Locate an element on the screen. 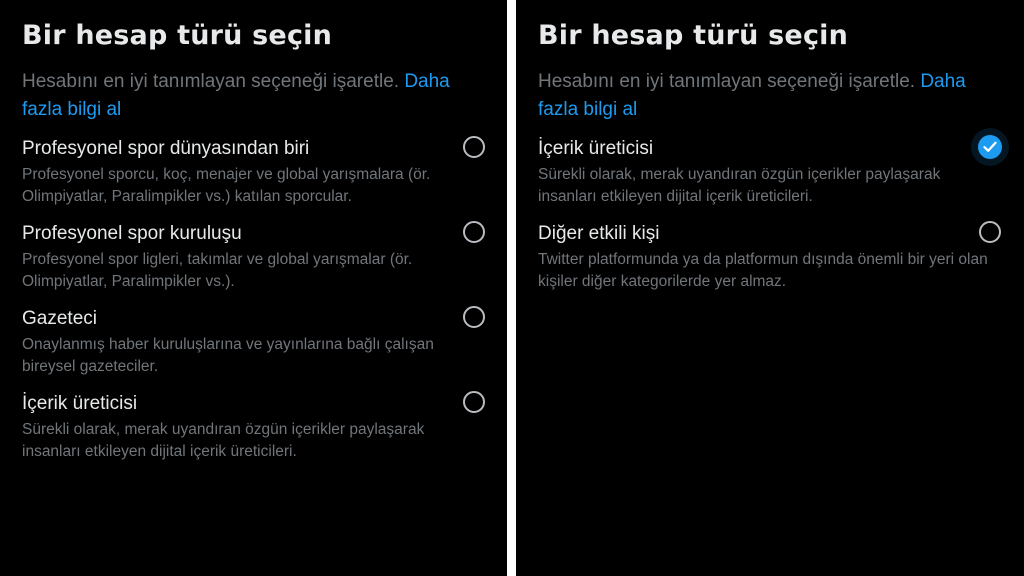  checkmark-icon is located at coordinates (990, 146).